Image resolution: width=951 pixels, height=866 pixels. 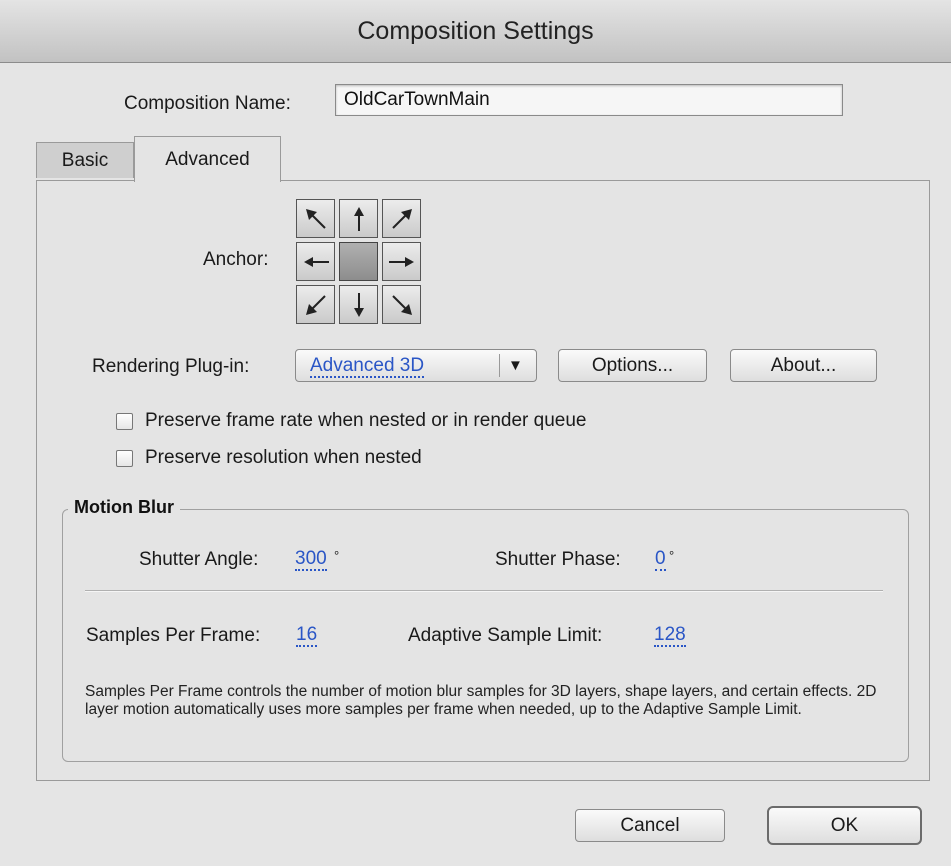 I want to click on anchor-top-button, so click(x=358, y=218).